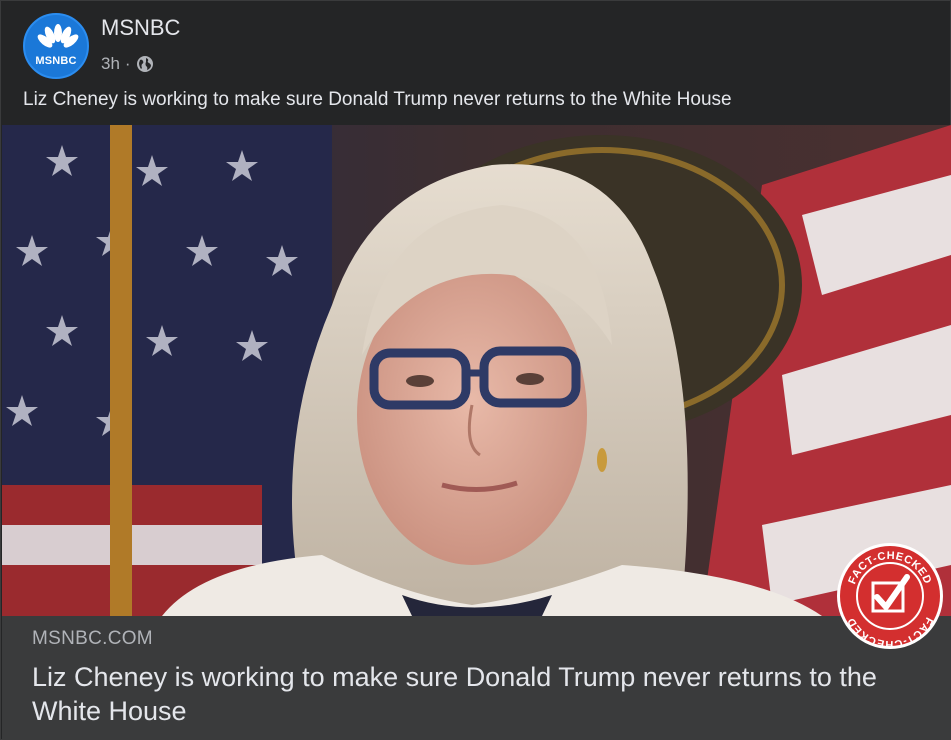 The height and width of the screenshot is (740, 951). What do you see at coordinates (110, 64) in the screenshot?
I see `post-time-link: 3h` at bounding box center [110, 64].